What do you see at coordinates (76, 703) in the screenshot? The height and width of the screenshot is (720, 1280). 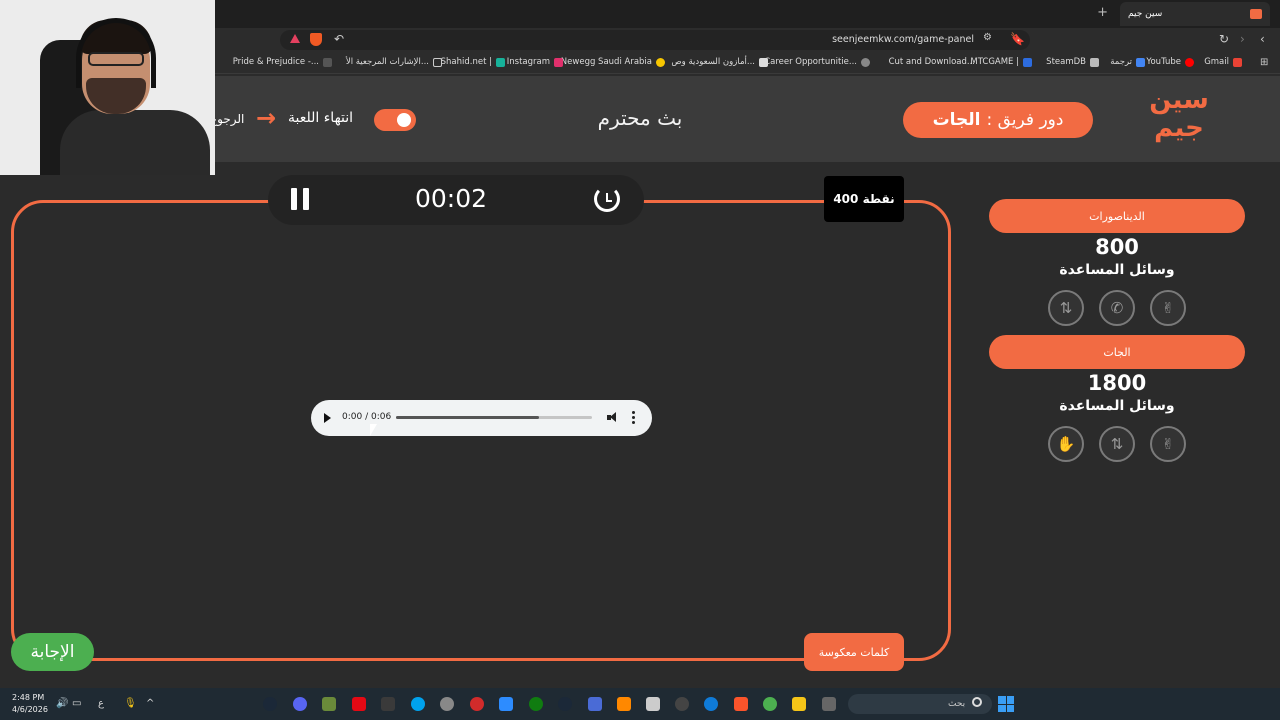 I see `network-icon: ▭` at bounding box center [76, 703].